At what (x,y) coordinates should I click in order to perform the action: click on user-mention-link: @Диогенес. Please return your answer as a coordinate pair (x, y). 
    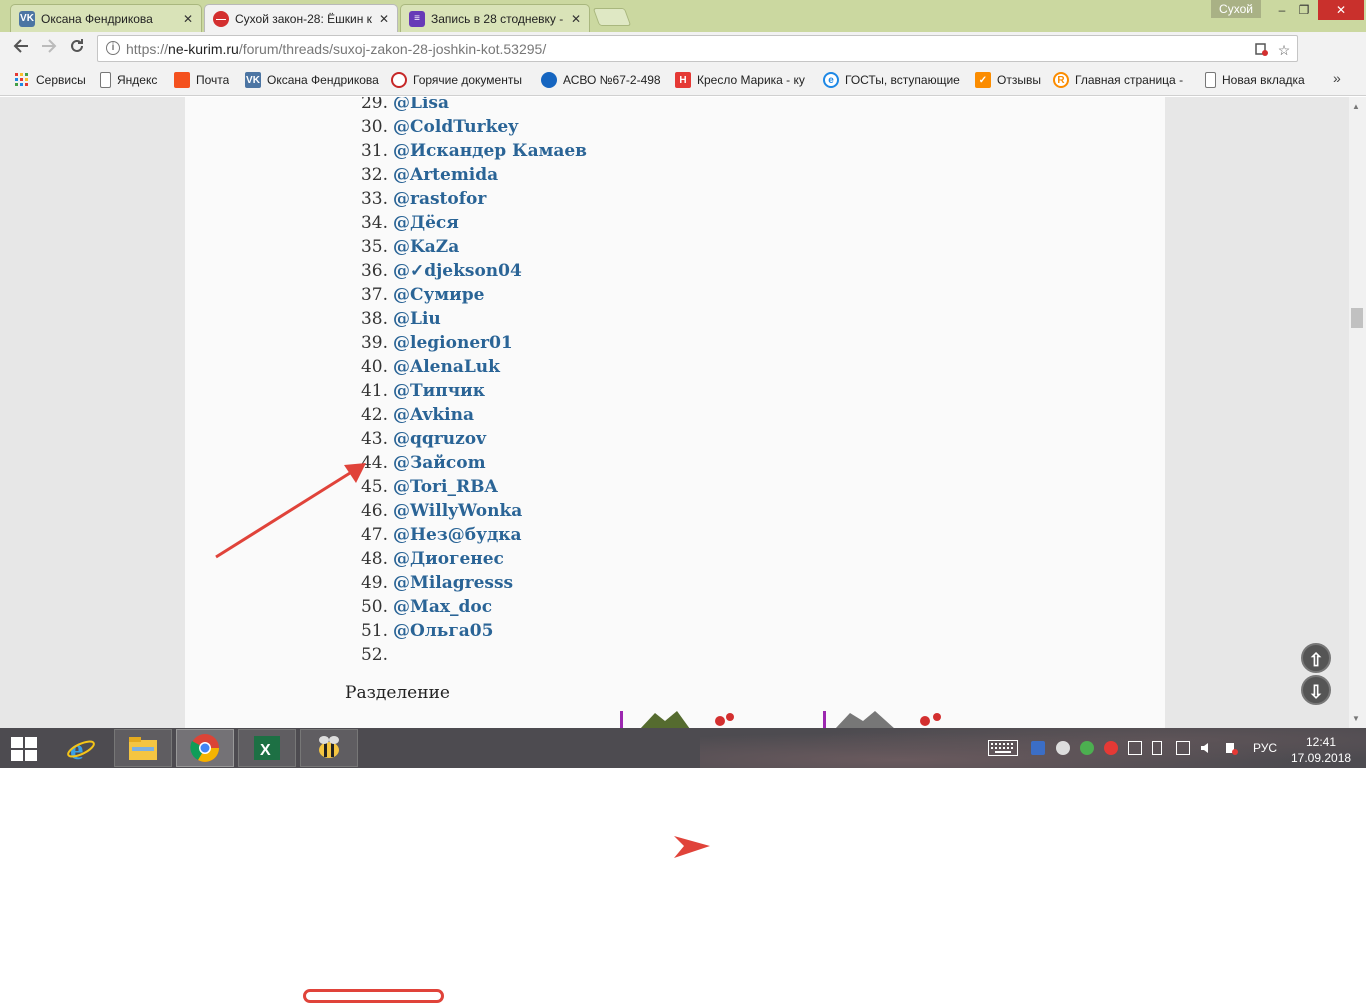
    Looking at the image, I should click on (448, 559).